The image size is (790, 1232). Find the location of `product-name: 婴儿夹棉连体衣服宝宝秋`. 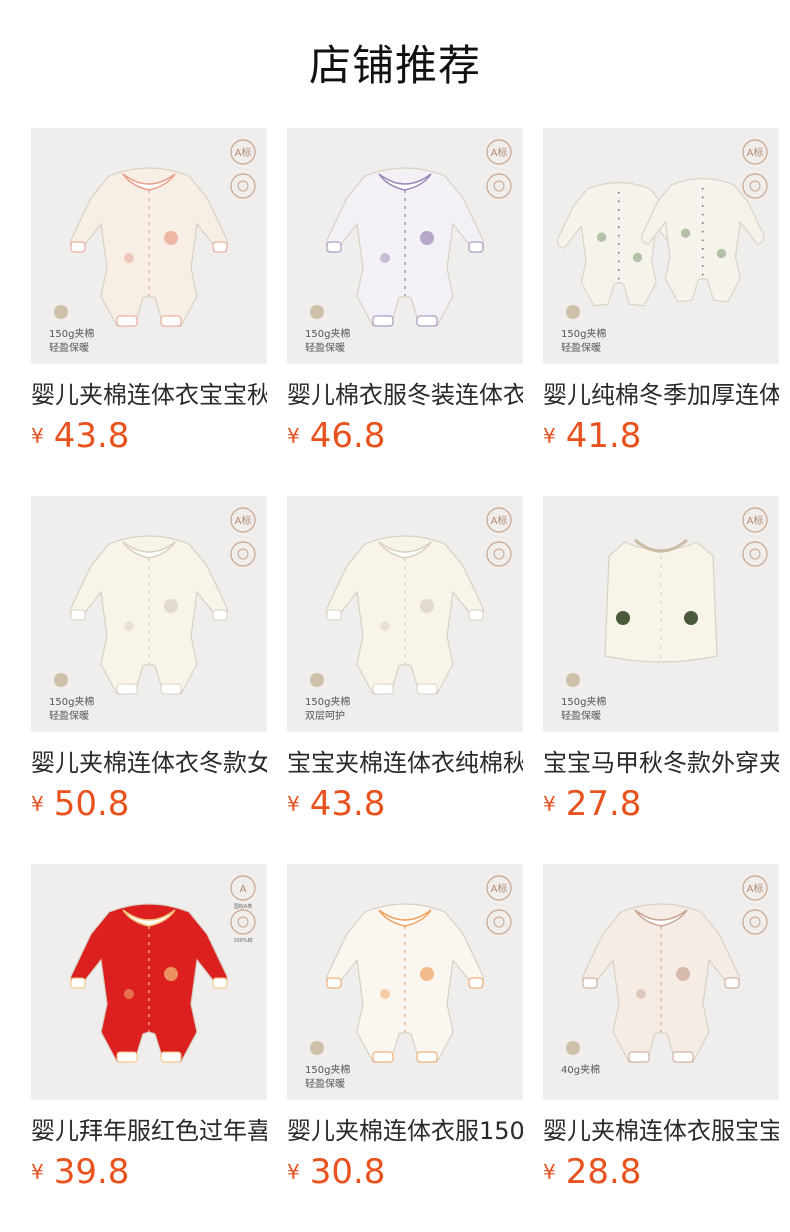

product-name: 婴儿夹棉连体衣服宝宝秋 is located at coordinates (661, 1131).